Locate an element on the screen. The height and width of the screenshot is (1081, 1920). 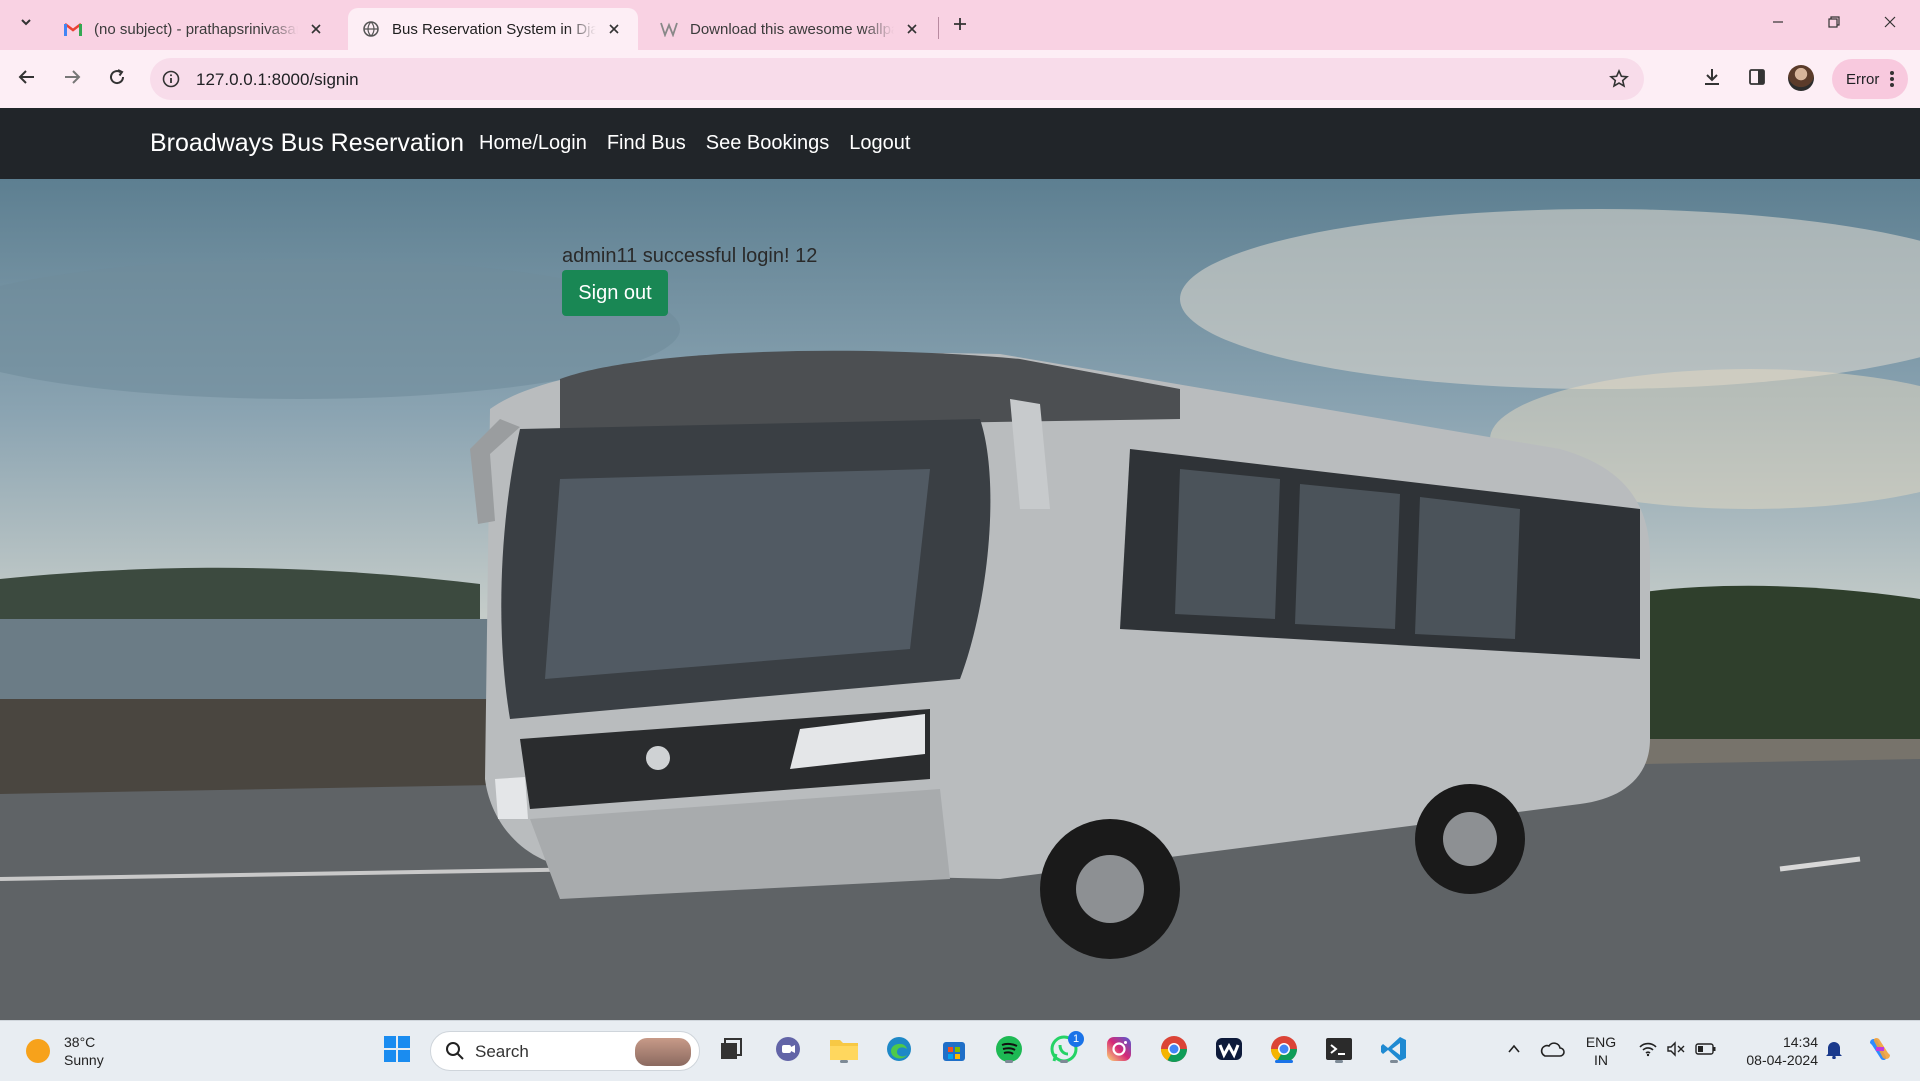
arrow-right-icon is located at coordinates (72, 79).